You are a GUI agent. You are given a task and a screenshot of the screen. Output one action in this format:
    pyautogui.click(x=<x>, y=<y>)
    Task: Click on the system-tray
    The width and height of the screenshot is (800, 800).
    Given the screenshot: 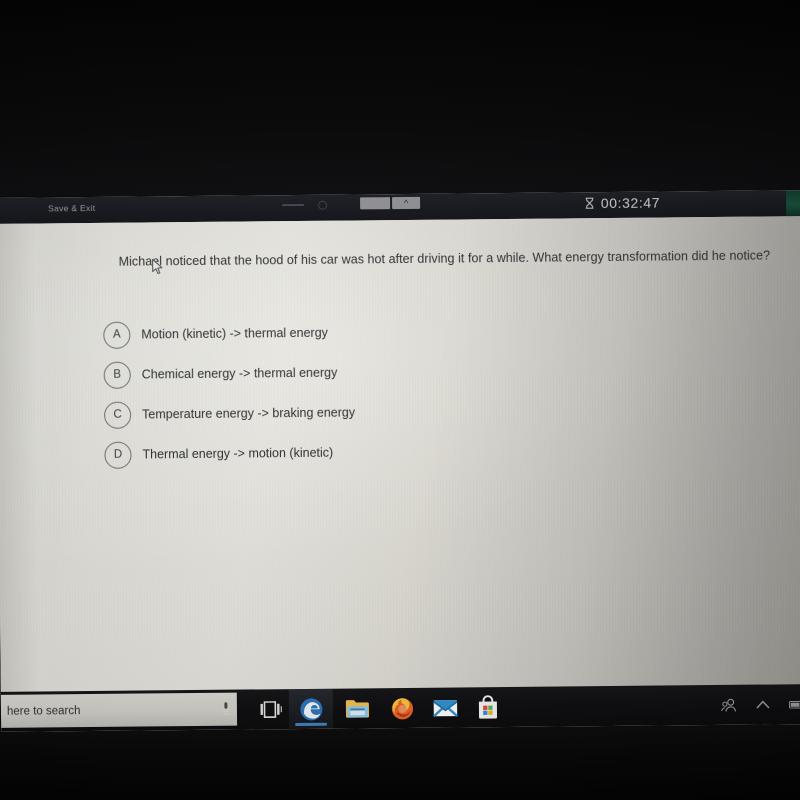 What is the action you would take?
    pyautogui.click(x=760, y=704)
    